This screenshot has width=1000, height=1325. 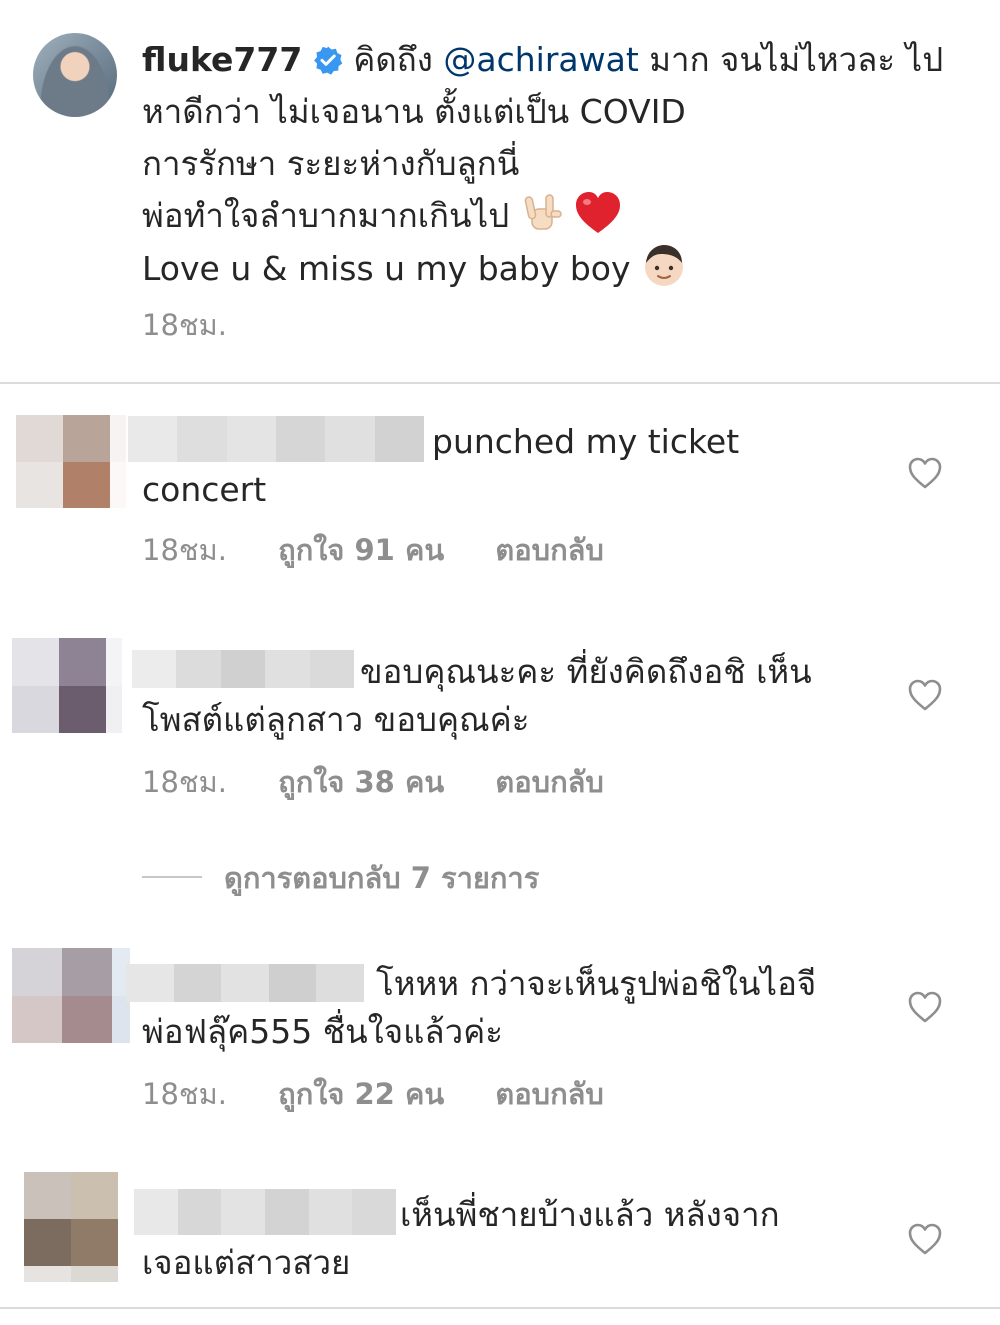 I want to click on post-author-avatar, so click(x=75, y=75).